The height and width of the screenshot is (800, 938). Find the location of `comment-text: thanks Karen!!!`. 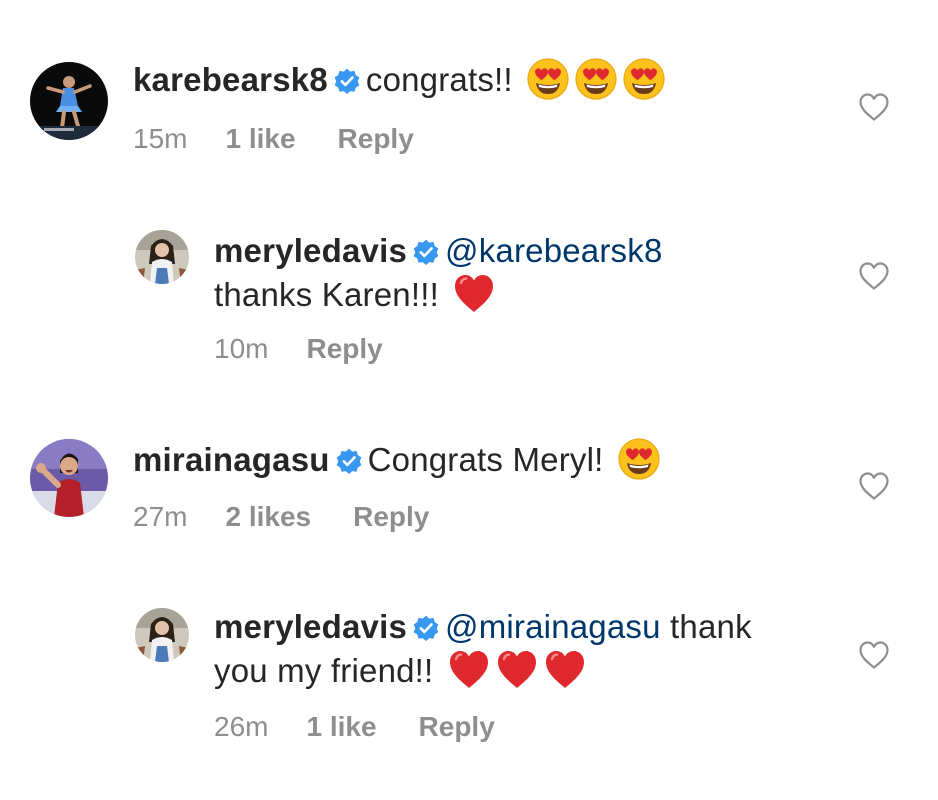

comment-text: thanks Karen!!! is located at coordinates (326, 294).